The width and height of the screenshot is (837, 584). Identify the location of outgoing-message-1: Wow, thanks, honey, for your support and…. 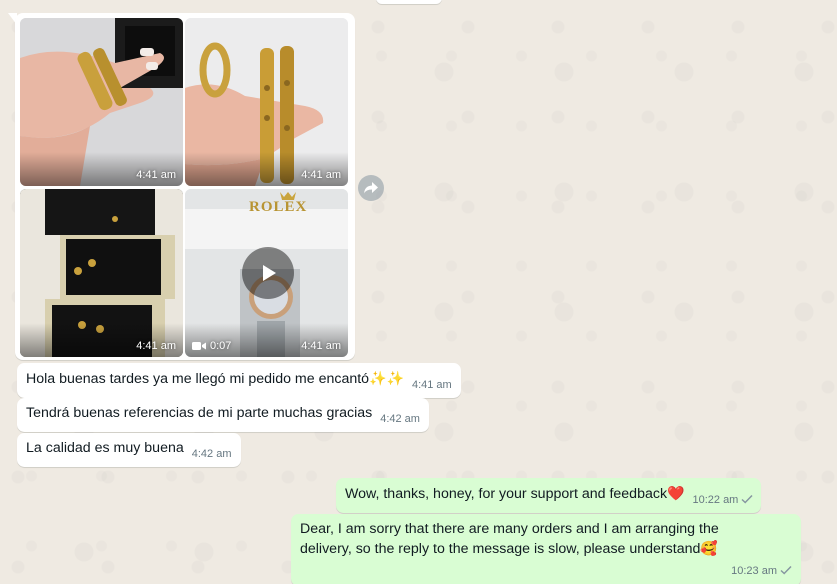
(549, 495).